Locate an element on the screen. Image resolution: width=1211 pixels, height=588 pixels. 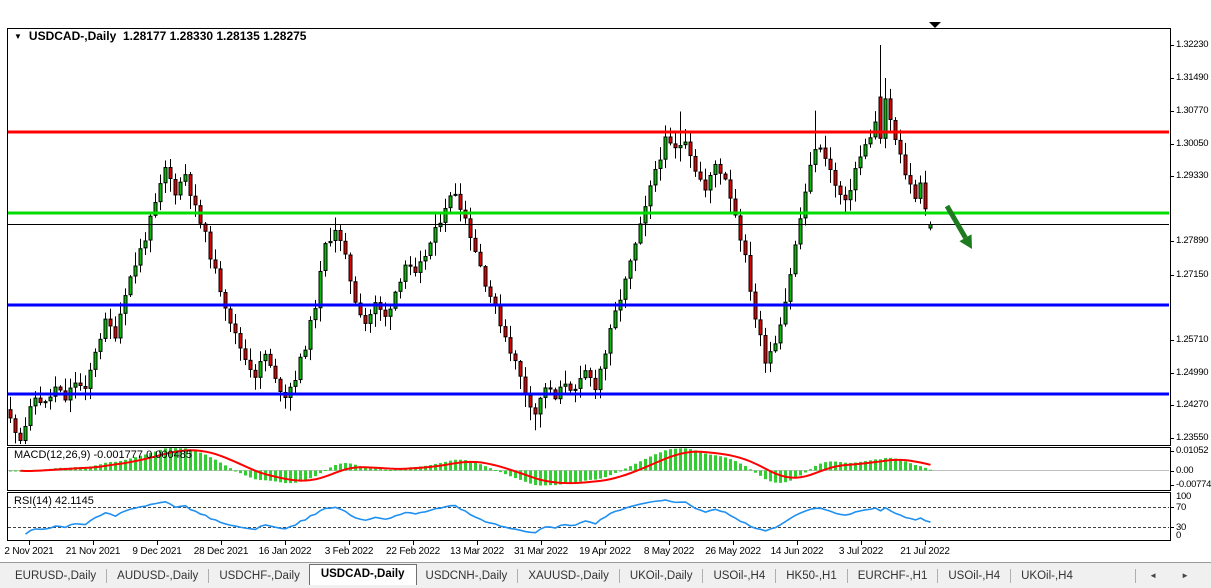
rsi-indicator-label: RSI(14) 42.1145 is located at coordinates (54, 501).